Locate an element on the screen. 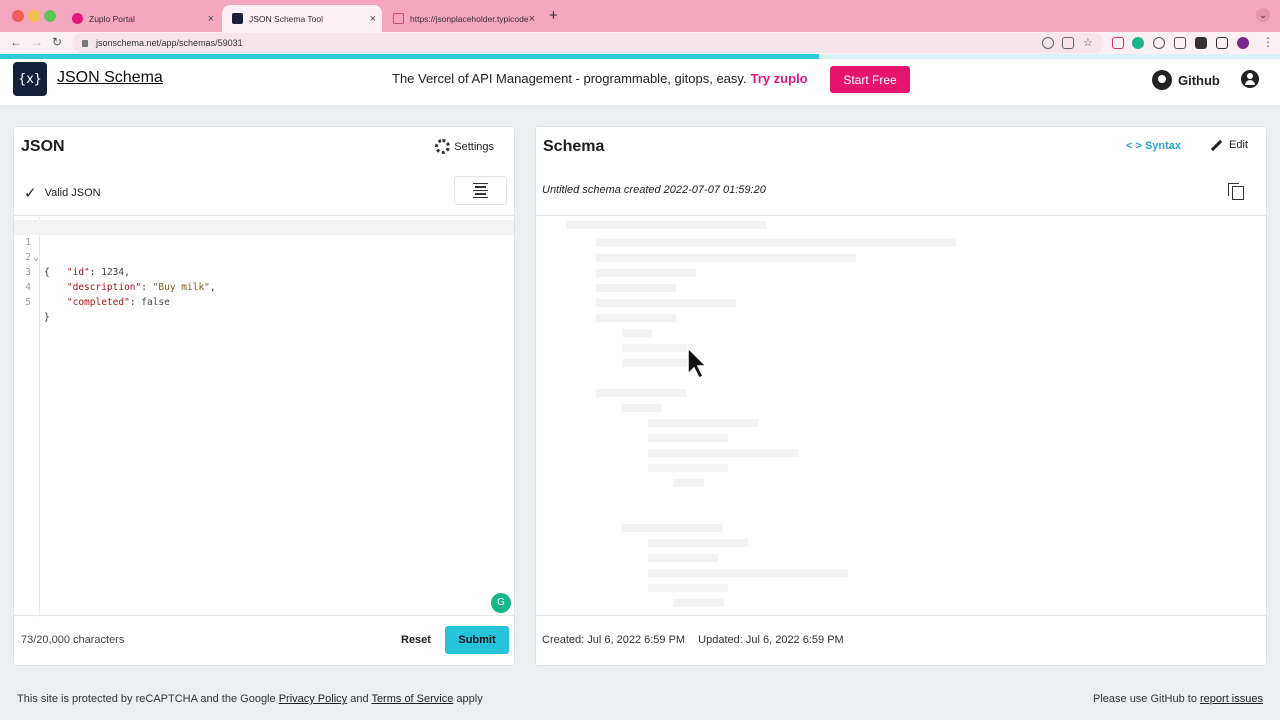  browser-tab: https://jsonplaceholder.typicode × is located at coordinates (462, 18).